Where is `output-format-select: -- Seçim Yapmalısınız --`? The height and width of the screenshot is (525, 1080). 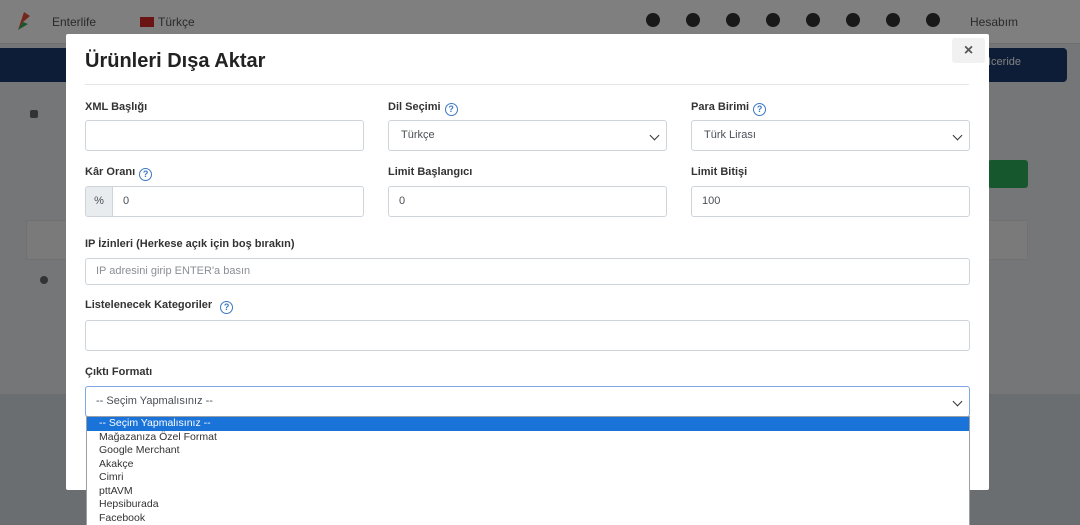
output-format-select: -- Seçim Yapmalısınız -- is located at coordinates (527, 401).